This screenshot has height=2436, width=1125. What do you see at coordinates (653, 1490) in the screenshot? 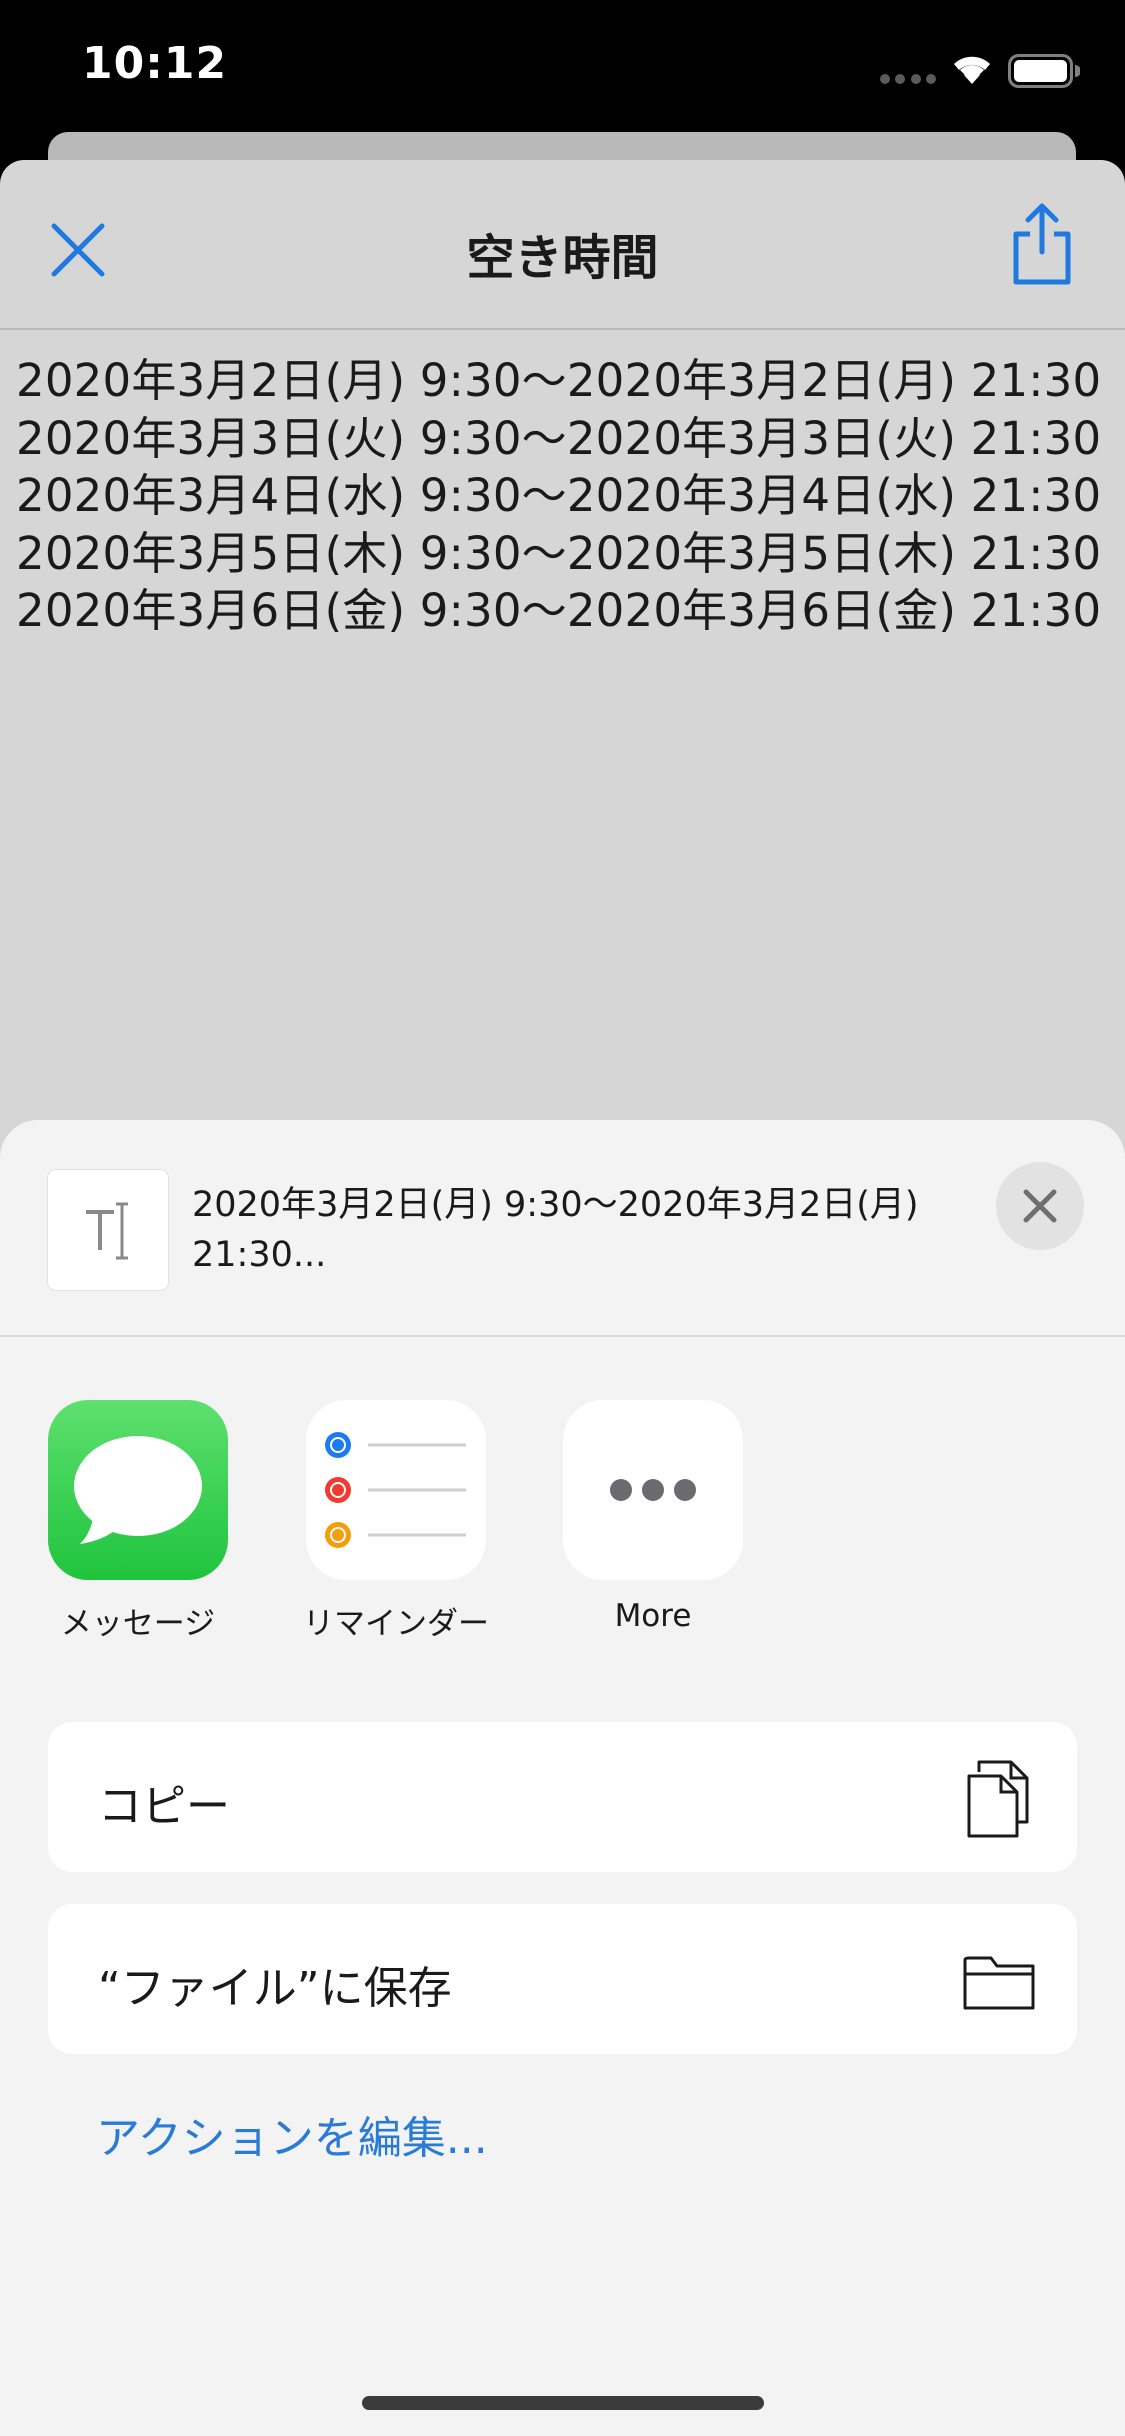
I see `more-icon` at bounding box center [653, 1490].